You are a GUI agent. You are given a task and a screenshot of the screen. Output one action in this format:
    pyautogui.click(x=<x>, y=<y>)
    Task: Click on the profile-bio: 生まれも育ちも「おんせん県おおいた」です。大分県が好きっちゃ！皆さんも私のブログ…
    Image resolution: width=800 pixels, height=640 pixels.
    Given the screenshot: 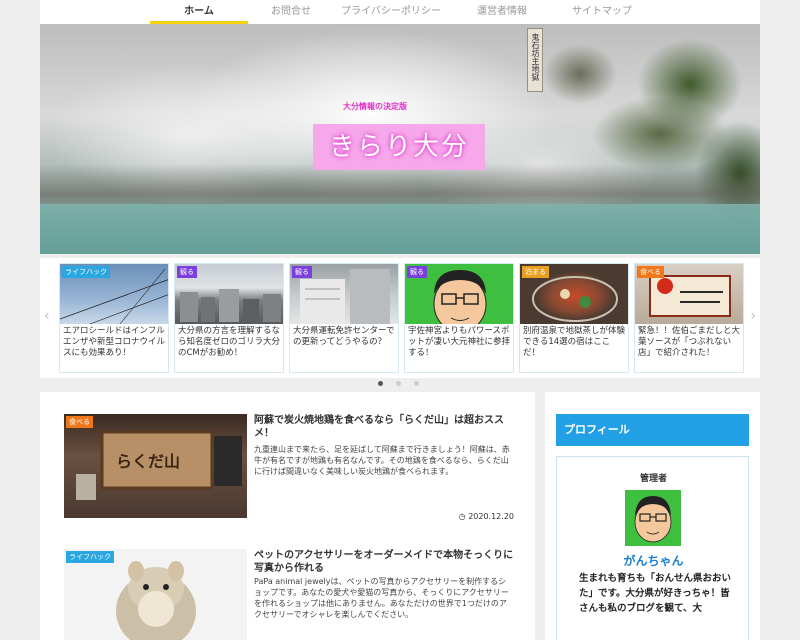 What is the action you would take?
    pyautogui.click(x=655, y=593)
    